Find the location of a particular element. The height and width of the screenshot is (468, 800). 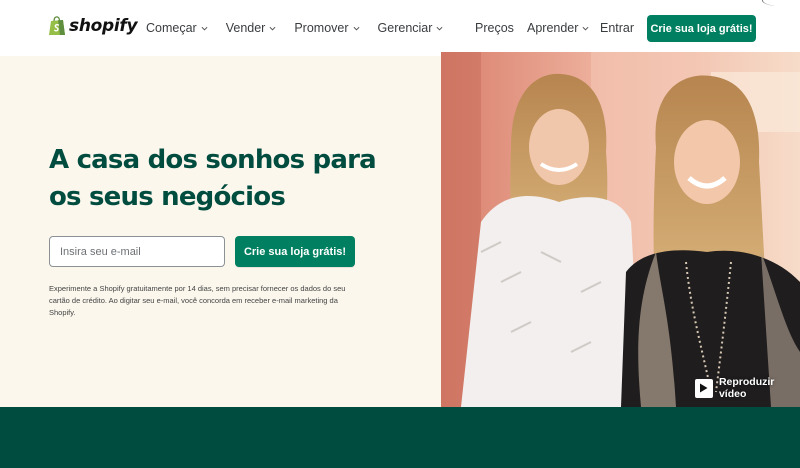

nav-label: Entrar is located at coordinates (617, 28).